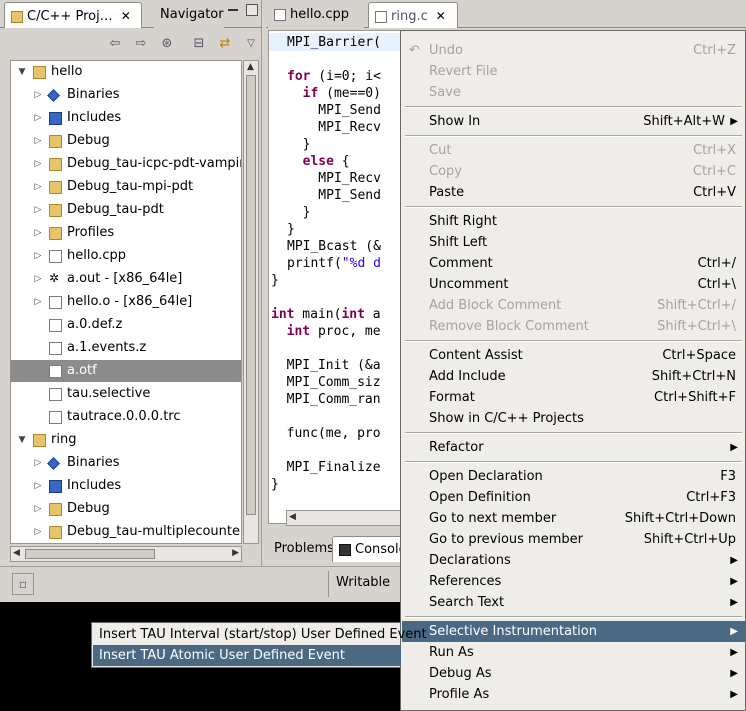 The image size is (746, 711). What do you see at coordinates (469, 284) in the screenshot?
I see `menu-item-label: Uncomment` at bounding box center [469, 284].